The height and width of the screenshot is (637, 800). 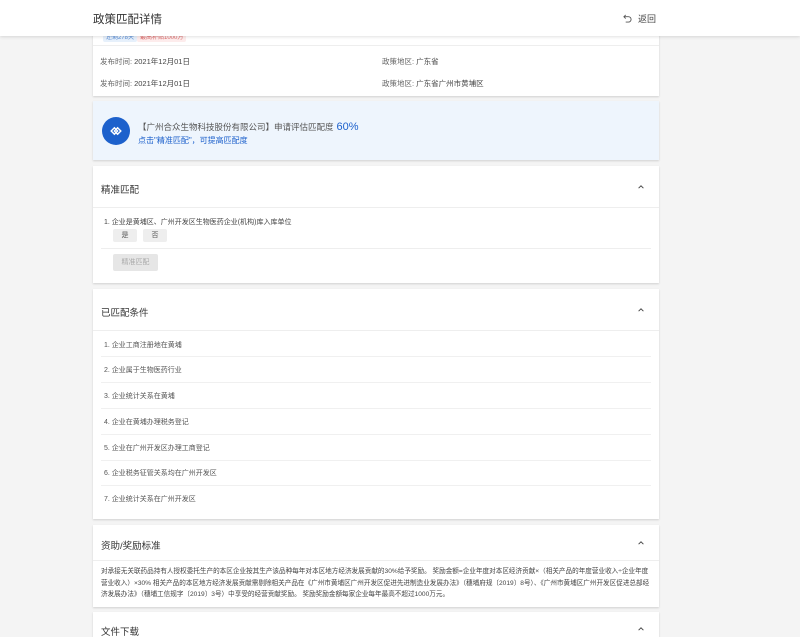 I want to click on back-button: 返回, so click(x=639, y=18).